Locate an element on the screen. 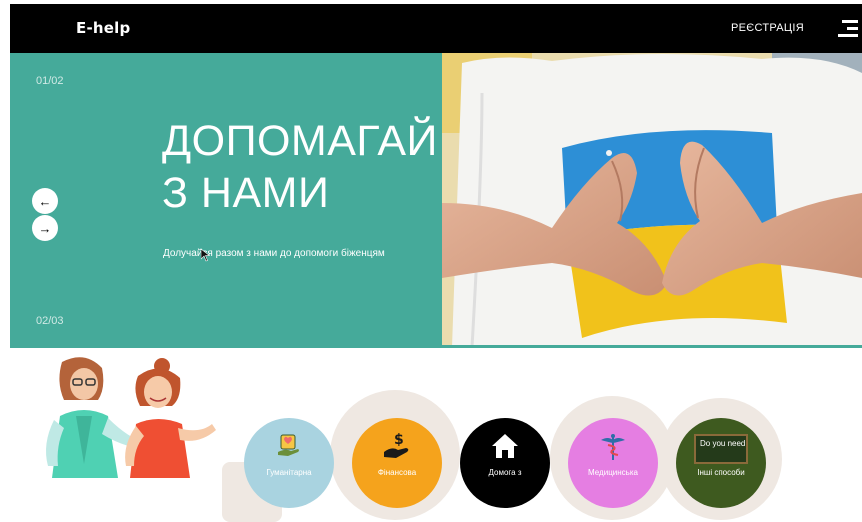 Image resolution: width=862 pixels, height=522 pixels. slider-next-button: → is located at coordinates (45, 228).